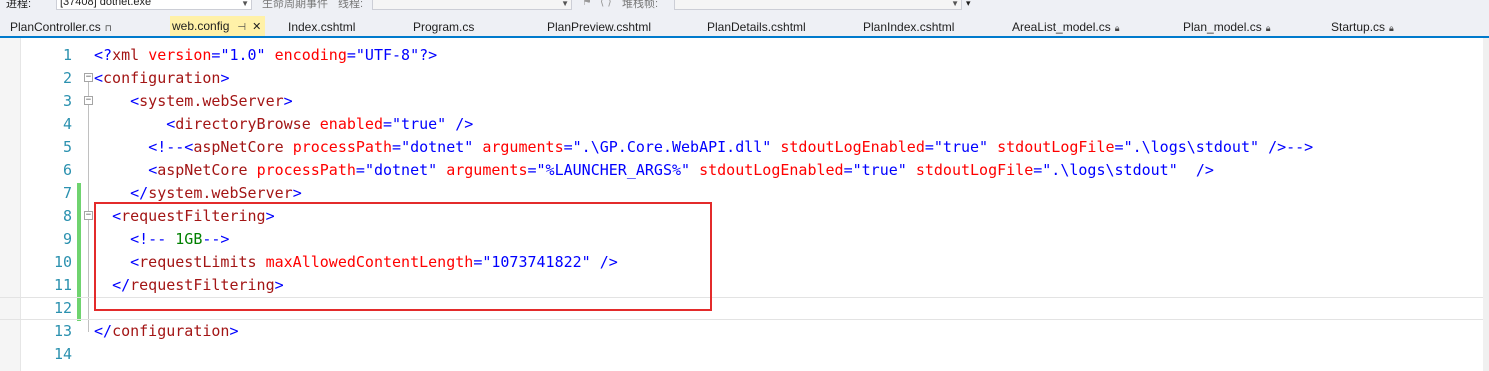 This screenshot has width=1489, height=371. What do you see at coordinates (67, 216) in the screenshot?
I see `line-number: 8` at bounding box center [67, 216].